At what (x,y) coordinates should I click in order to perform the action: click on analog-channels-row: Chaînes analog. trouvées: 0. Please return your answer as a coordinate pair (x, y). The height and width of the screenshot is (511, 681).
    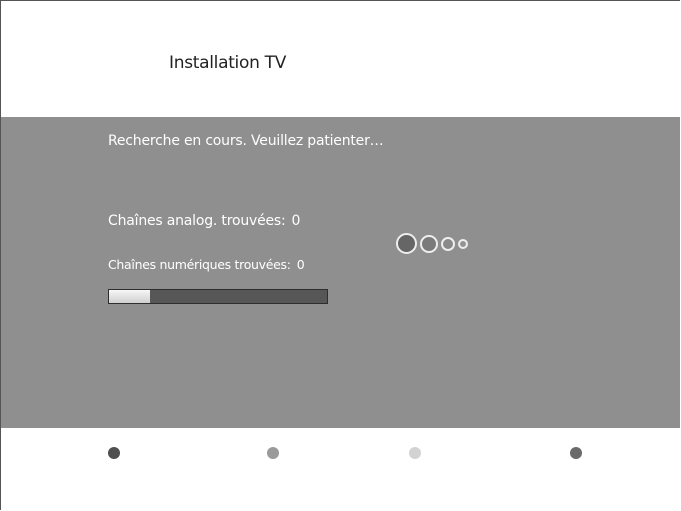
    Looking at the image, I should click on (204, 221).